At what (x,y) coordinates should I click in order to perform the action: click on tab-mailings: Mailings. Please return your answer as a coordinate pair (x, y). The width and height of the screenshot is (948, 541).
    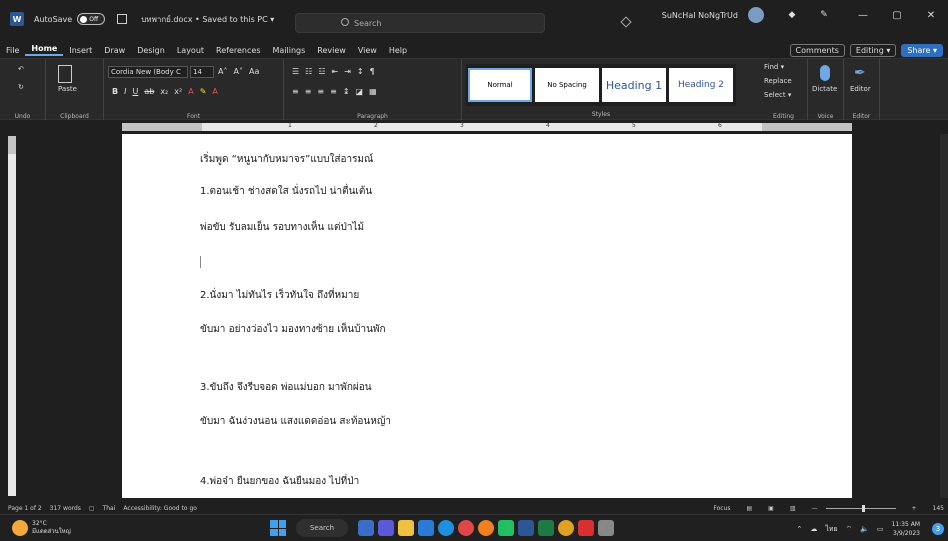
    Looking at the image, I should click on (288, 50).